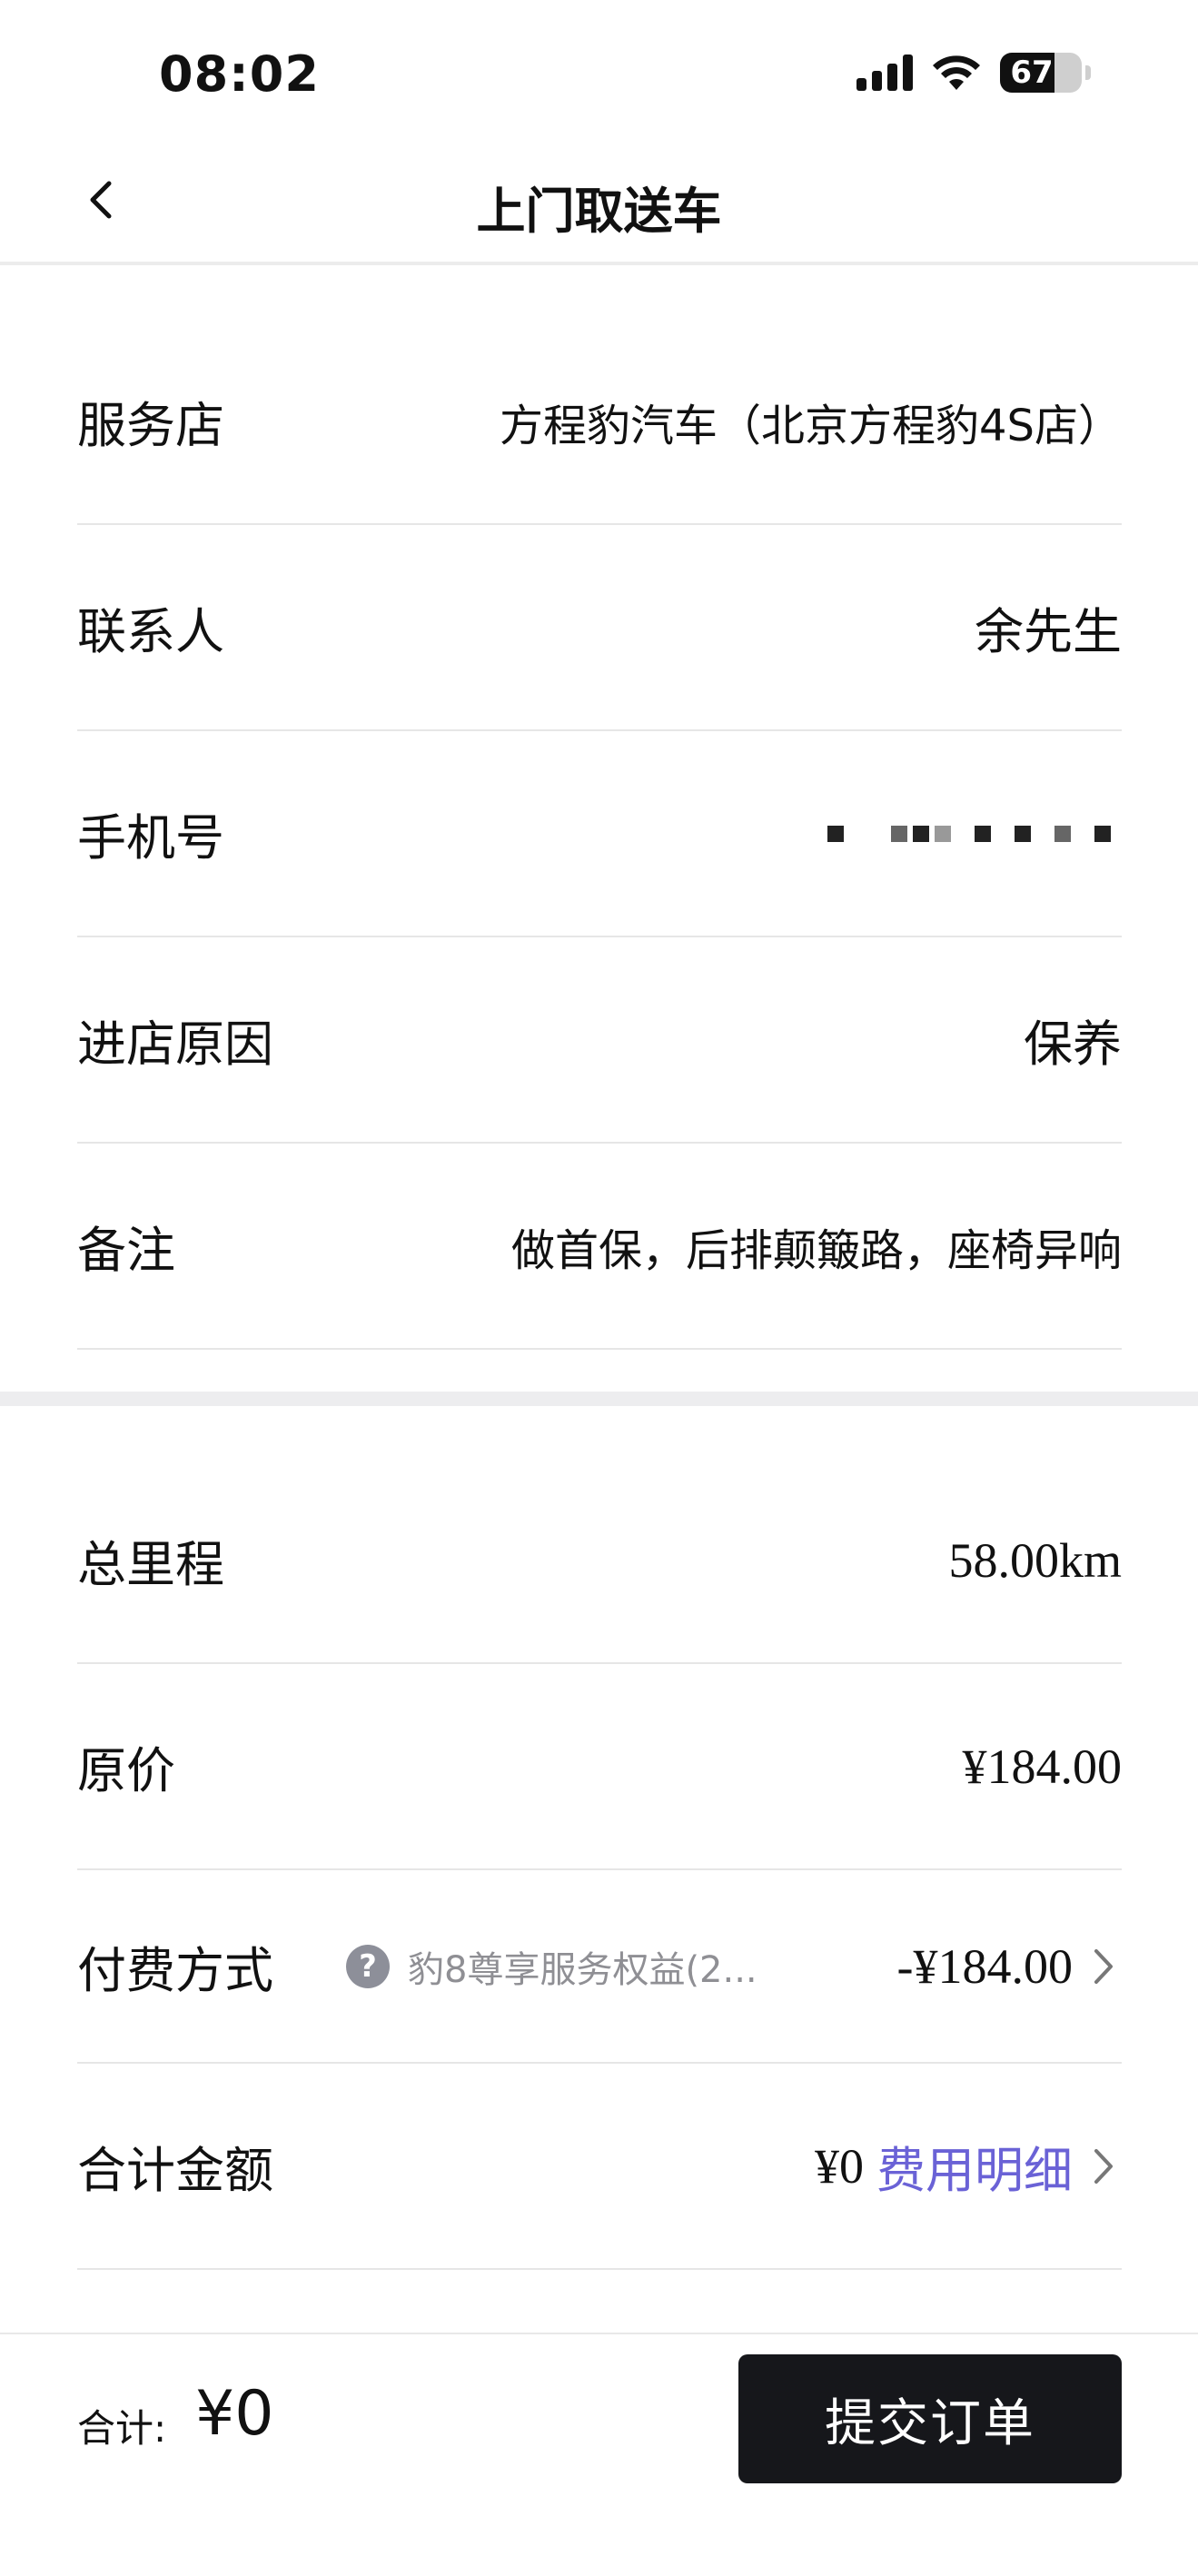 The width and height of the screenshot is (1198, 2576). I want to click on row-contact: 联系人 余先生, so click(599, 628).